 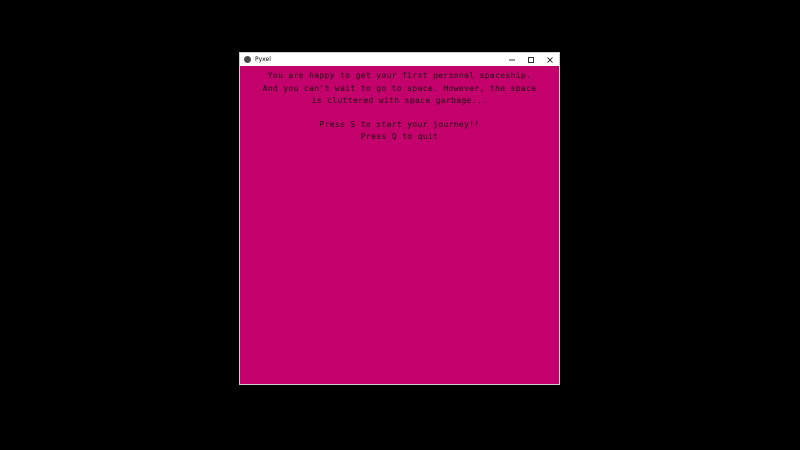 I want to click on minimize-icon, so click(x=511, y=59).